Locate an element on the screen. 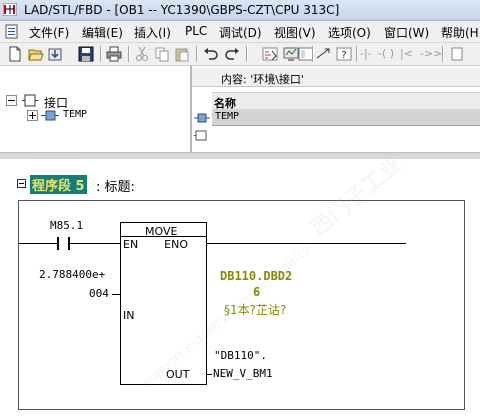 This screenshot has width=480, height=419. coil-icon: -( ) is located at coordinates (386, 53).